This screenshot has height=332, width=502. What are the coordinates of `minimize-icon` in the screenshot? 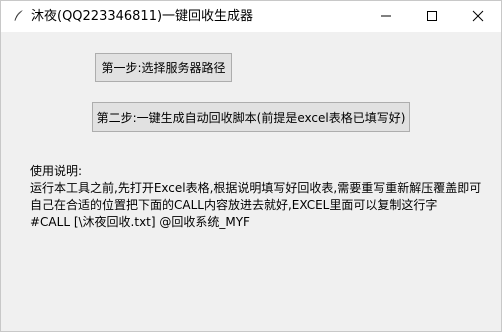 It's located at (386, 16).